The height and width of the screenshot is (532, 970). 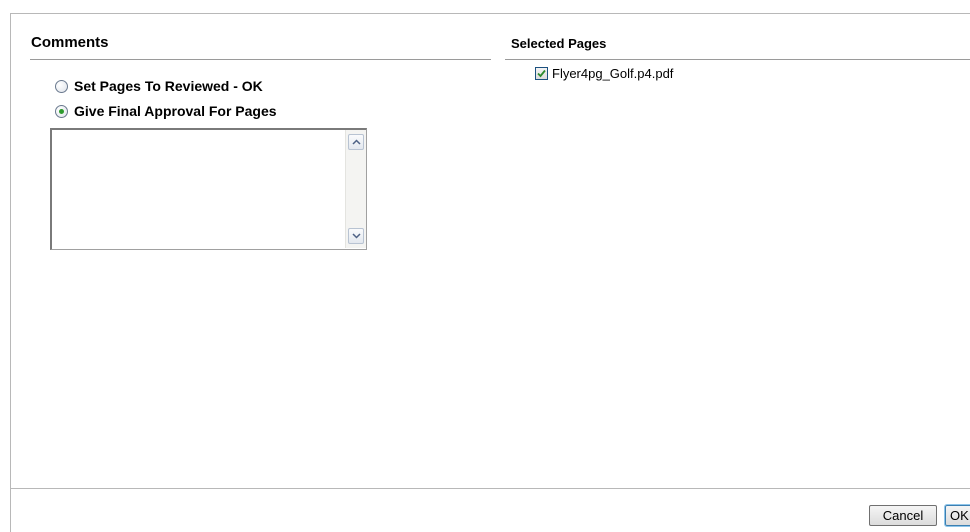 I want to click on scroll-up-button, so click(x=356, y=142).